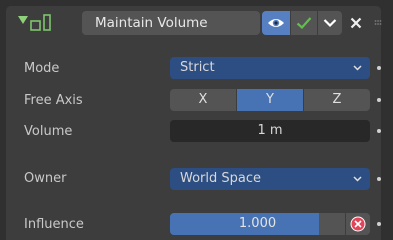  Describe the element at coordinates (23, 20) in the screenshot. I see `disclosure-triangle-icon` at that location.